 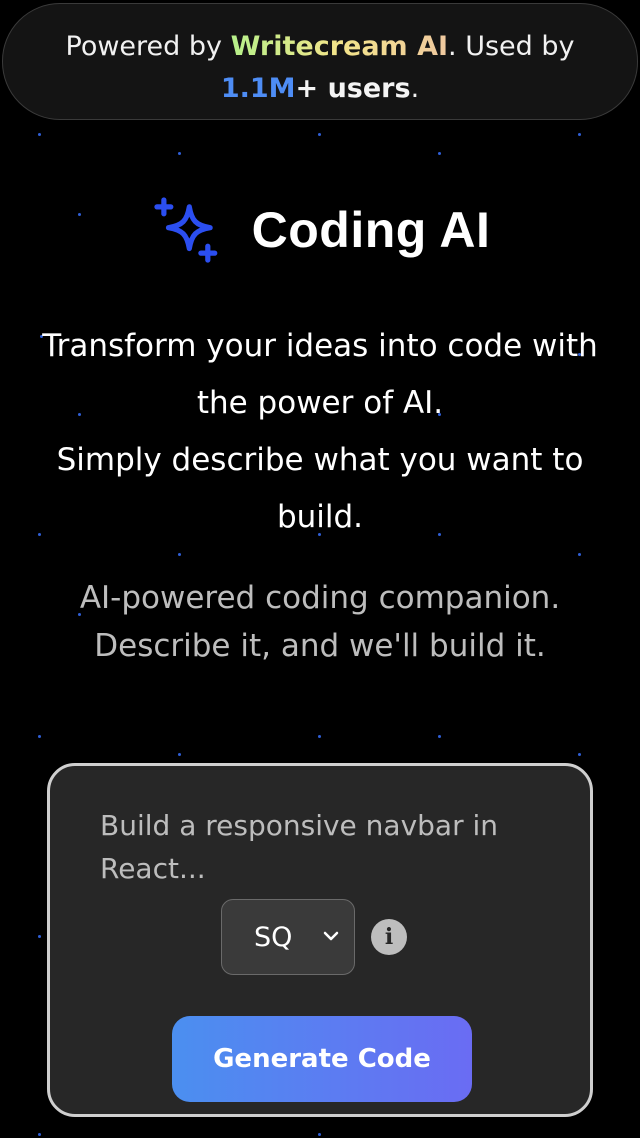 I want to click on tagline-line: Describe it, and we'll build it., so click(x=320, y=646).